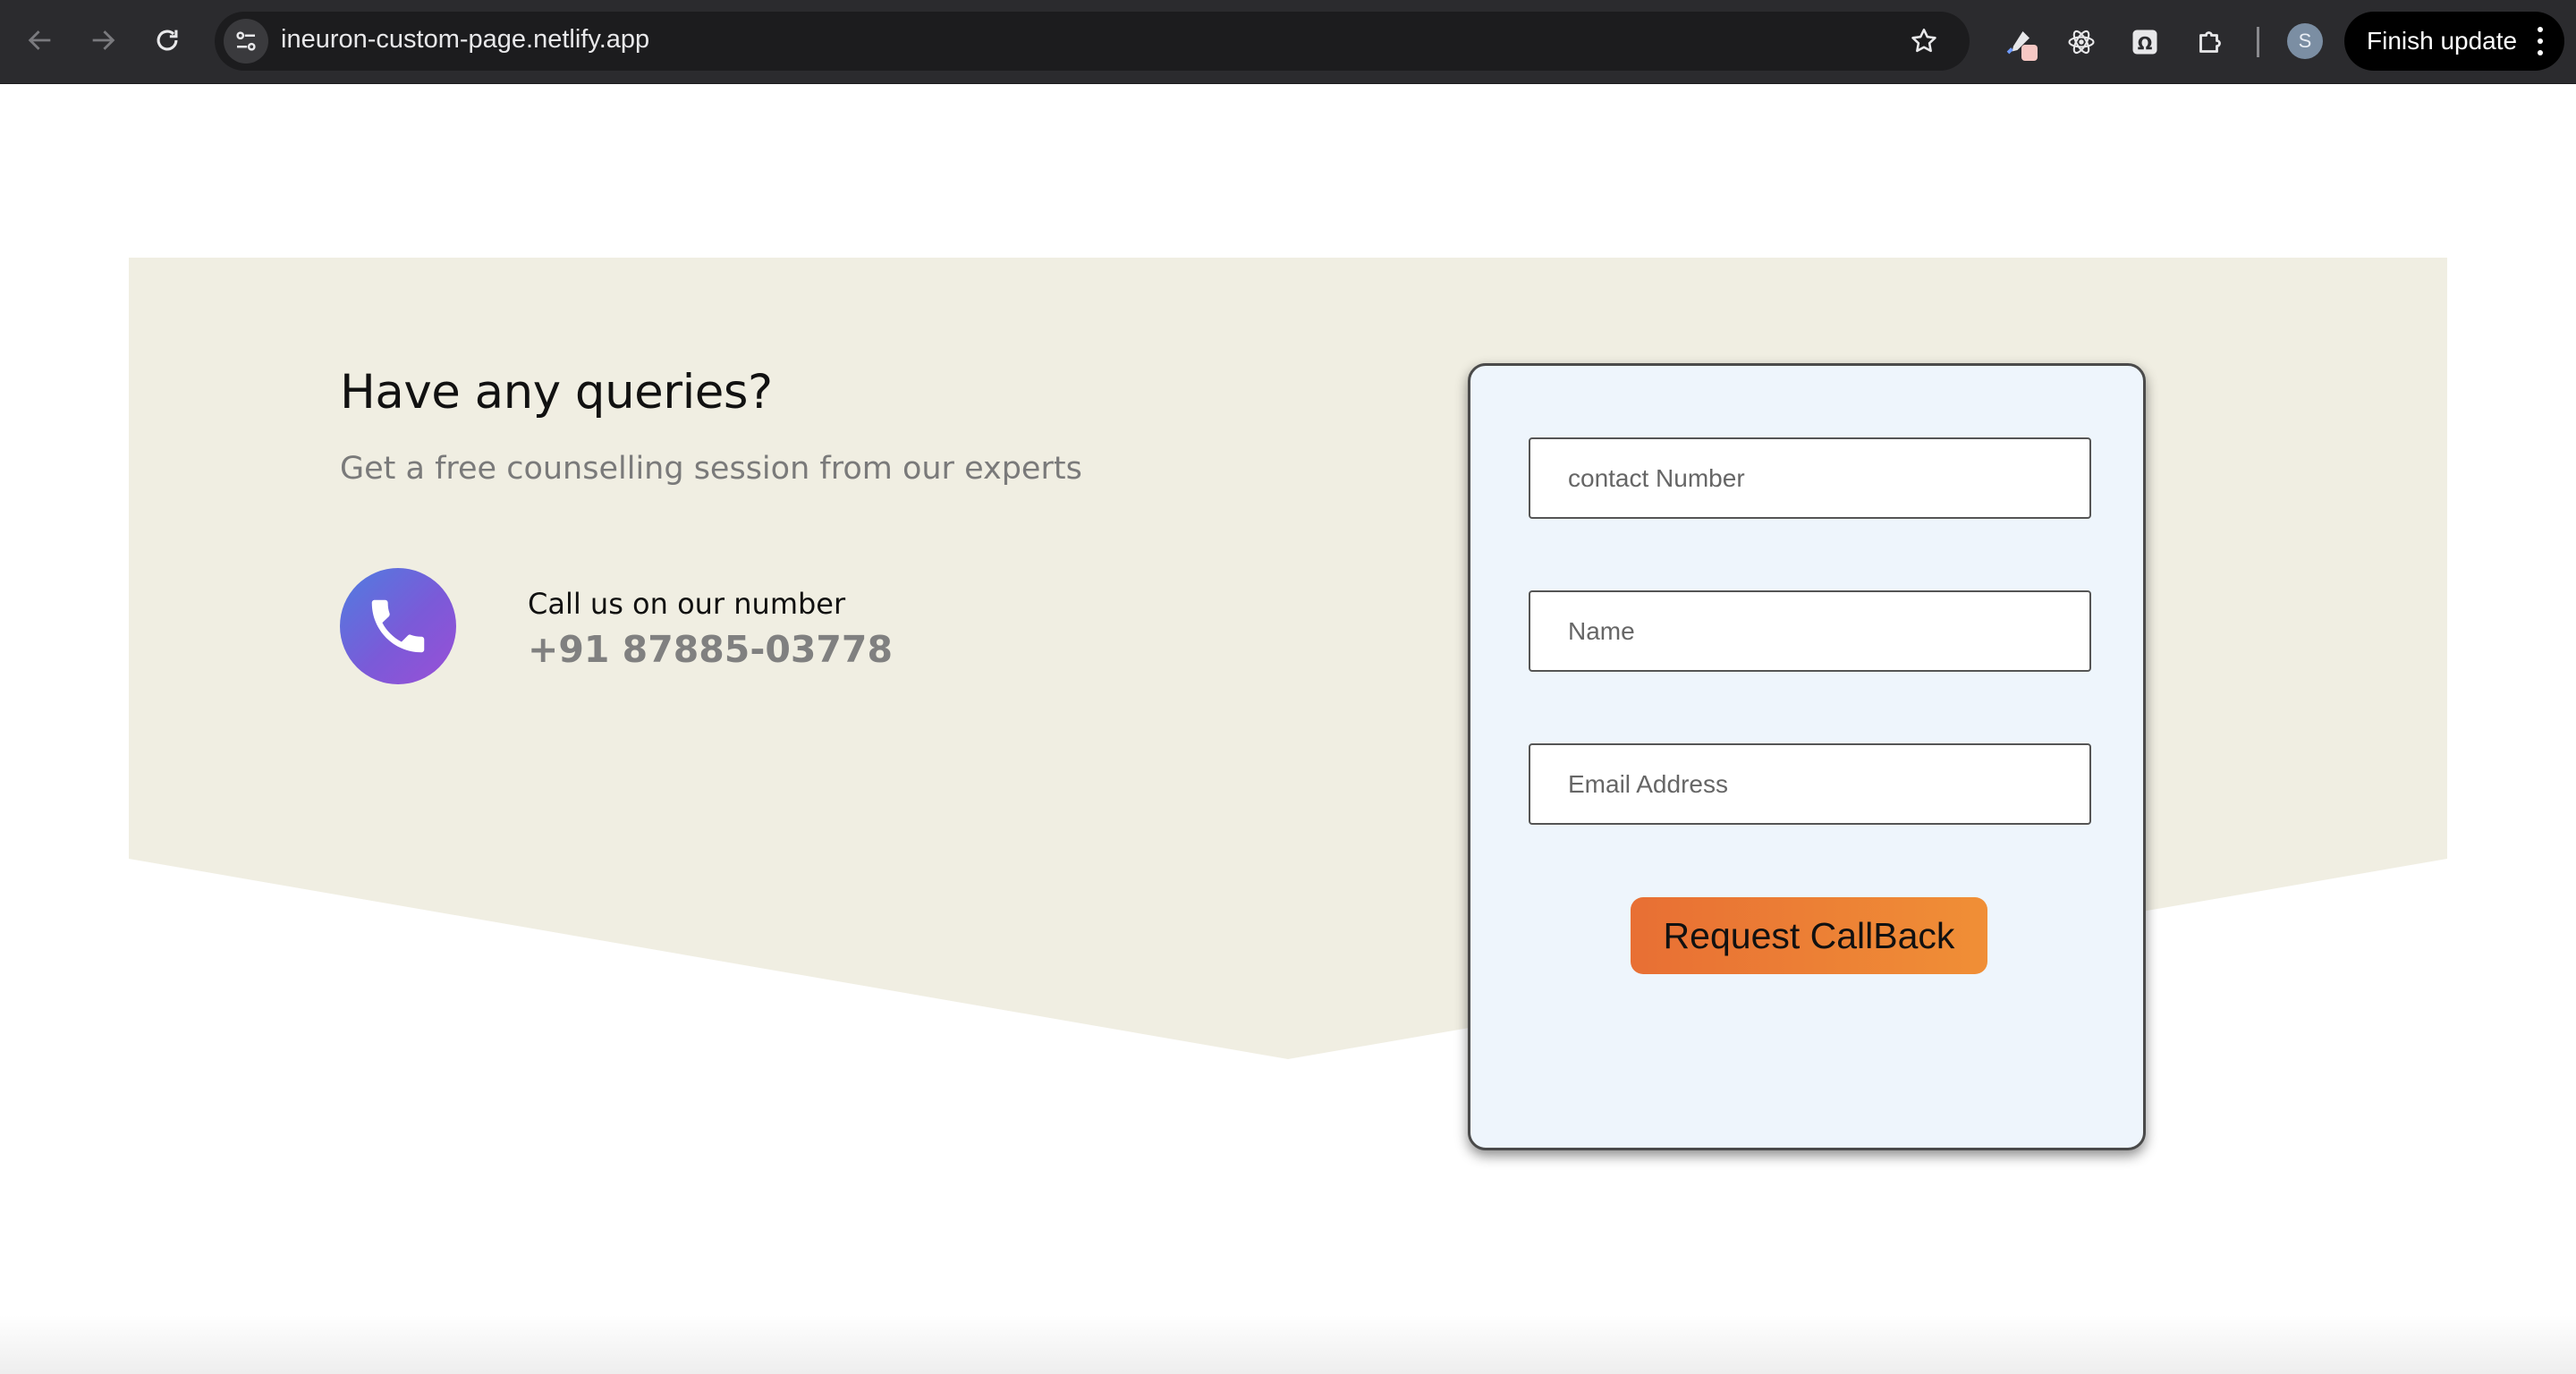  I want to click on finish-update-label: Finish update, so click(2442, 41).